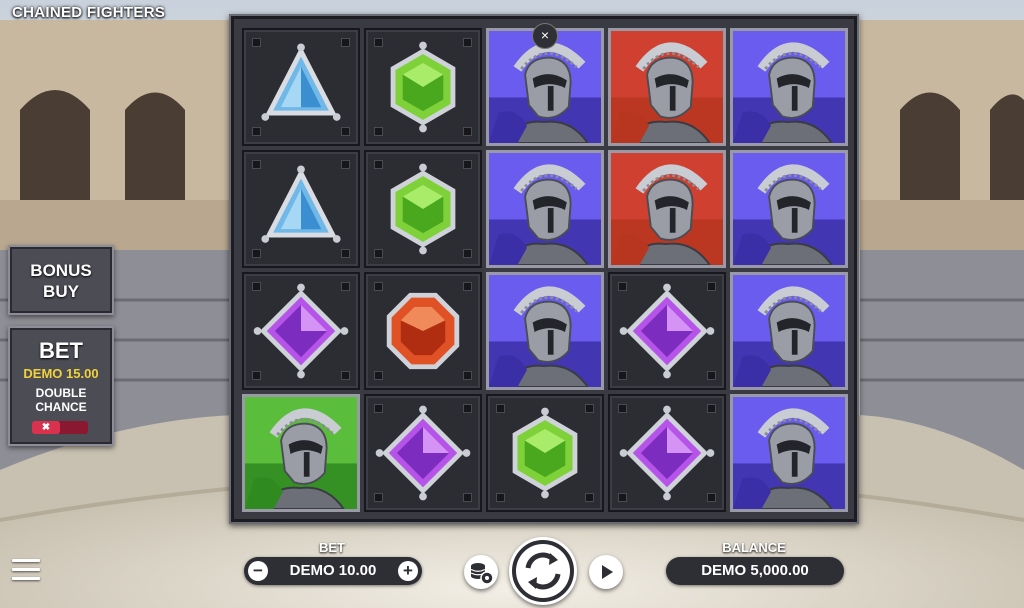  I want to click on autoplay-settings-button, so click(481, 572).